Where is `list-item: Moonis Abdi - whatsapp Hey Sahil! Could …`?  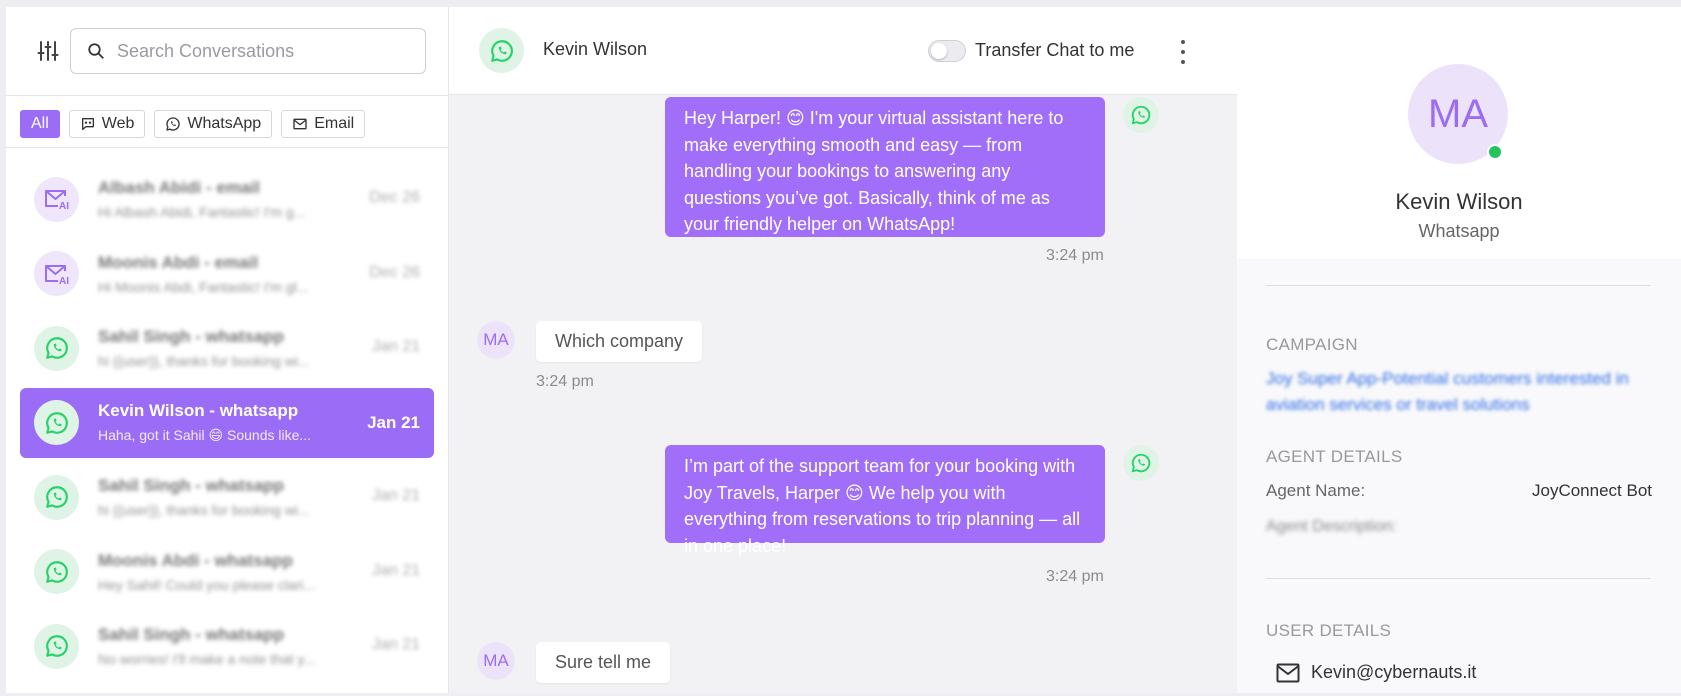
list-item: Moonis Abdi - whatsapp Hey Sahil! Could … is located at coordinates (227, 572).